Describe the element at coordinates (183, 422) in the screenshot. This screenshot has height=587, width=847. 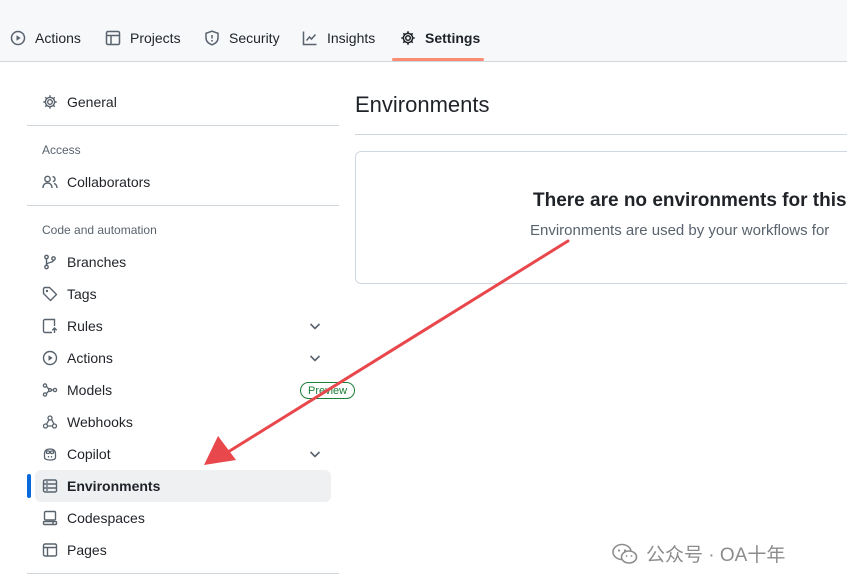
I see `sidebar-item-webhooks: Webhooks` at that location.